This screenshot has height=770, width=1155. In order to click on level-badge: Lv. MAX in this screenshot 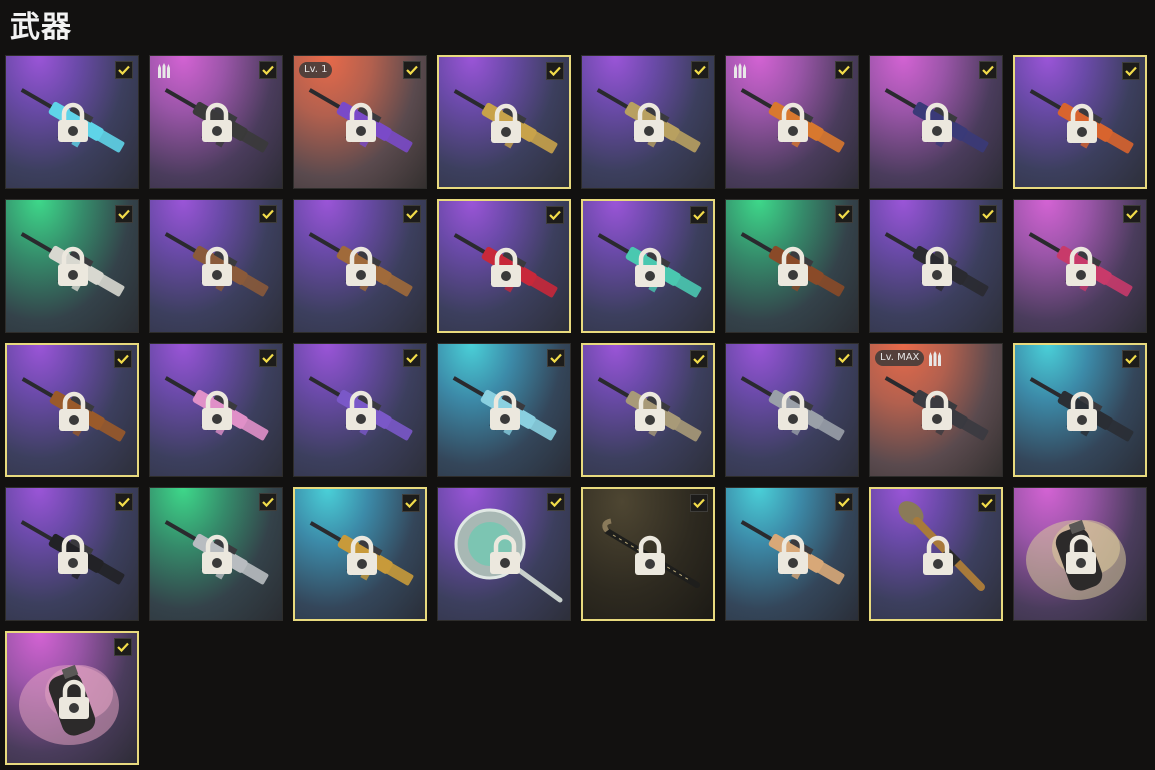, I will do `click(900, 358)`.